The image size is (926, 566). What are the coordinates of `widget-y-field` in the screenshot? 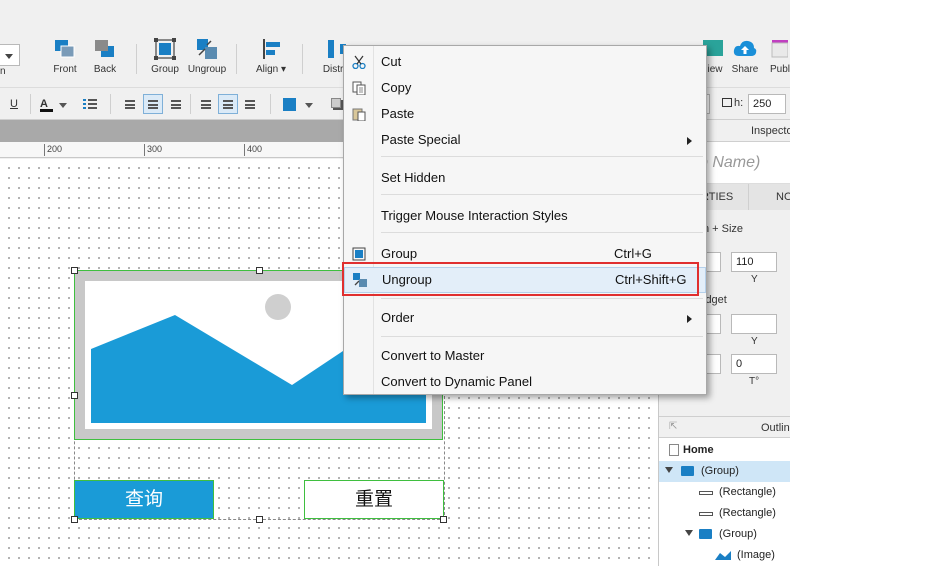 It's located at (754, 324).